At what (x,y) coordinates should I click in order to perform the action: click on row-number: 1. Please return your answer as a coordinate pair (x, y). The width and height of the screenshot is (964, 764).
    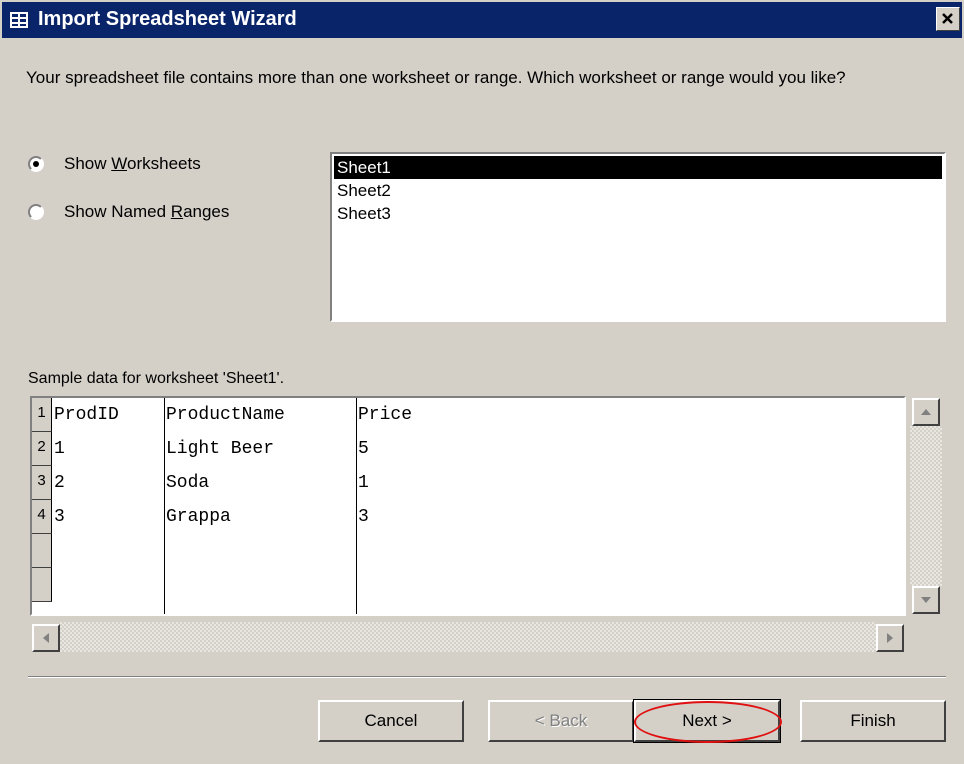
    Looking at the image, I should click on (42, 415).